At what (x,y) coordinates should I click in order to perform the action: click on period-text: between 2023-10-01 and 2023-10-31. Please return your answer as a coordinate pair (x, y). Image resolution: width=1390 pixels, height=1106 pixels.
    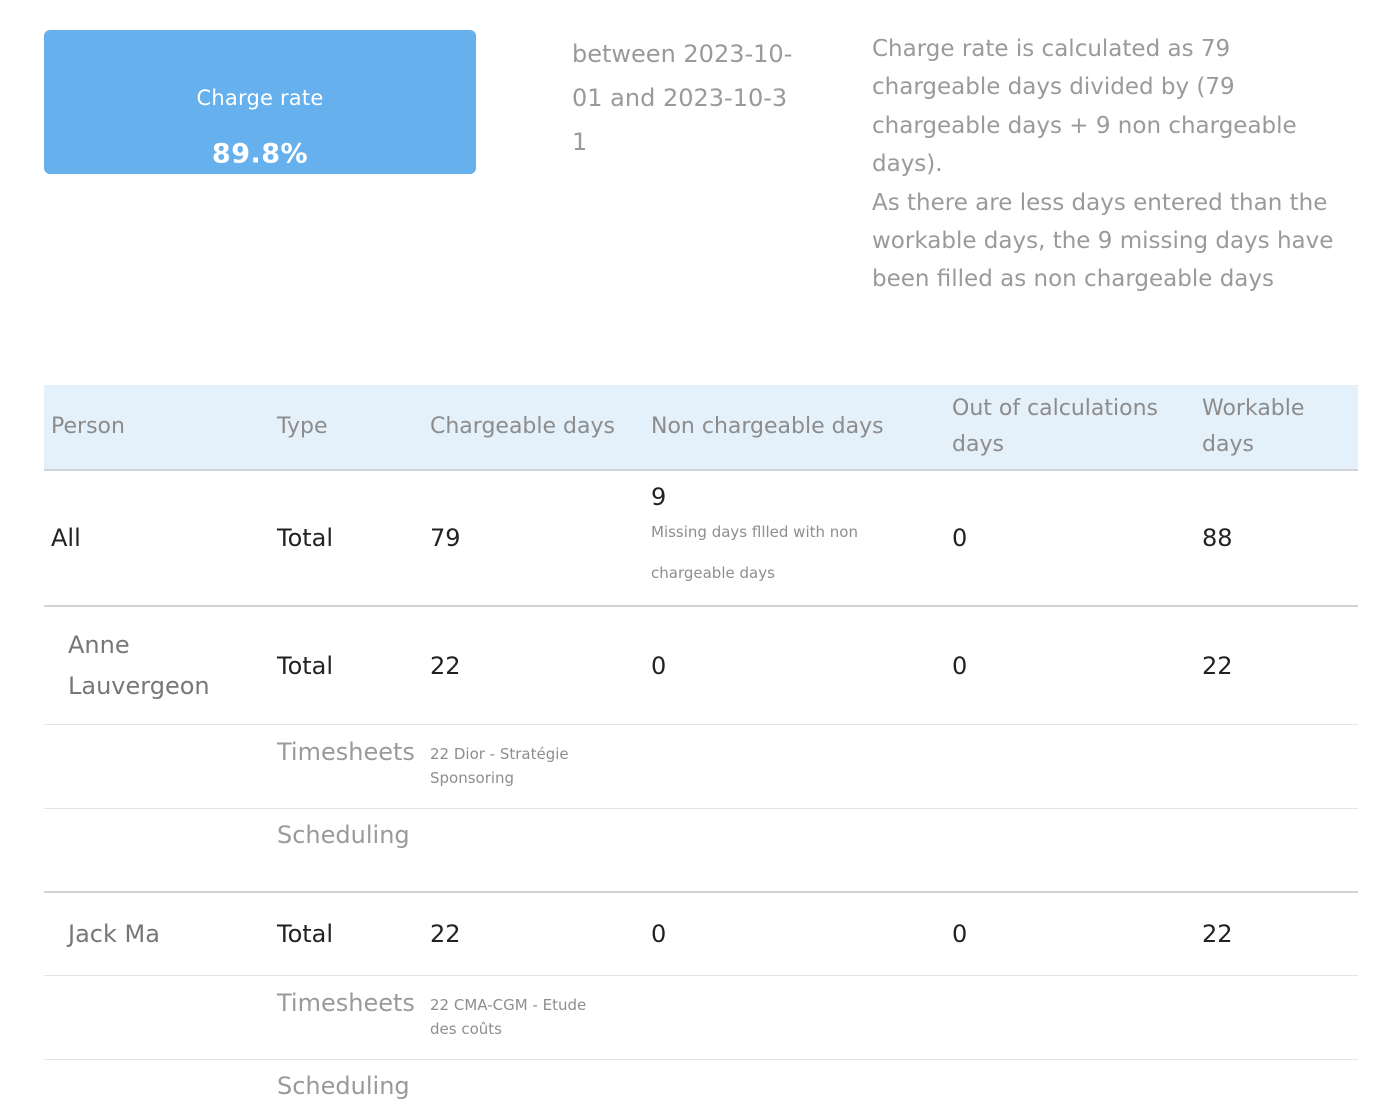
    Looking at the image, I should click on (682, 98).